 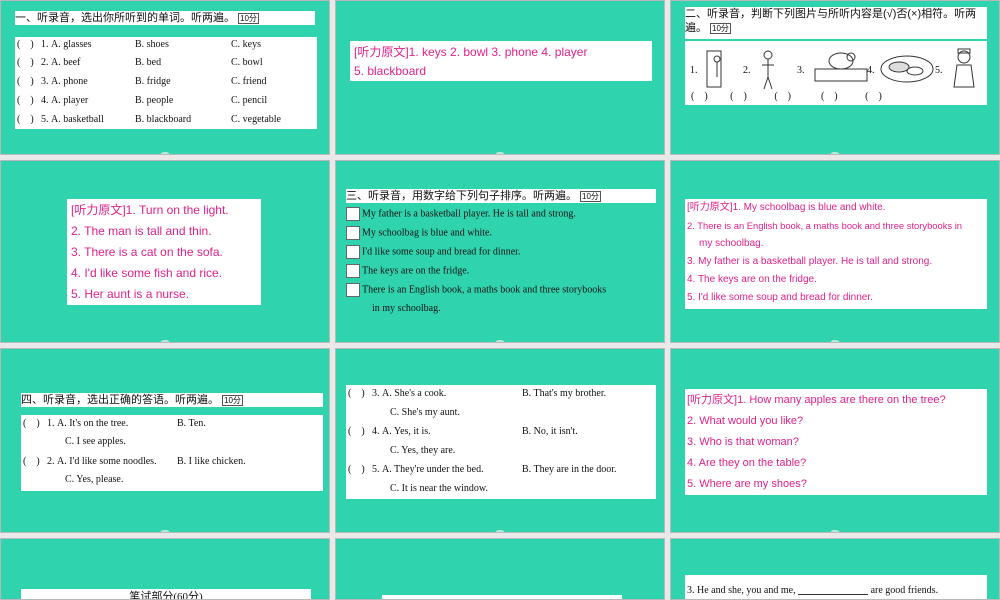 I want to click on pic-num: 4., so click(x=871, y=70).